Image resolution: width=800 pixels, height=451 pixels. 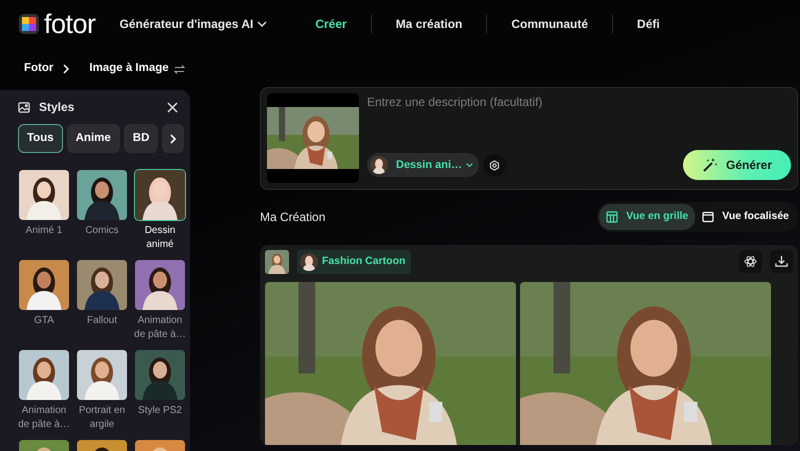 What do you see at coordinates (430, 24) in the screenshot?
I see `nav-link: Ma création` at bounding box center [430, 24].